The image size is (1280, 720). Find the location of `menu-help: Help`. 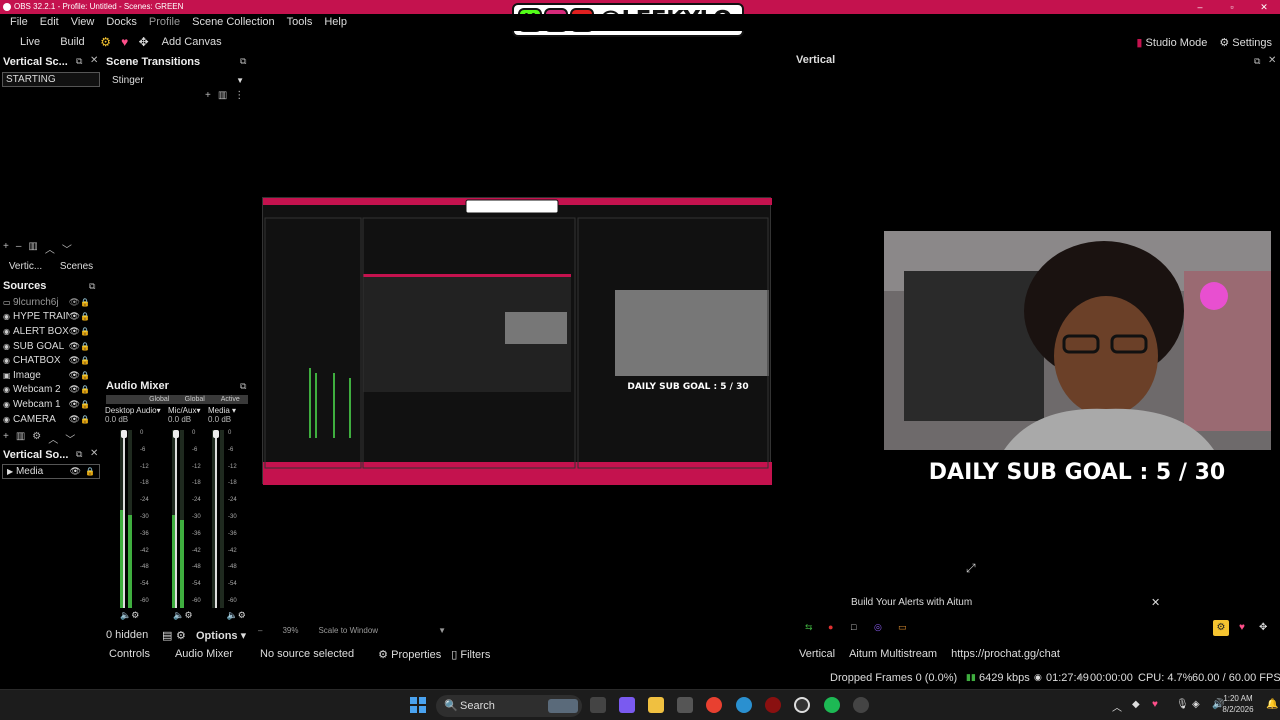

menu-help: Help is located at coordinates (335, 22).